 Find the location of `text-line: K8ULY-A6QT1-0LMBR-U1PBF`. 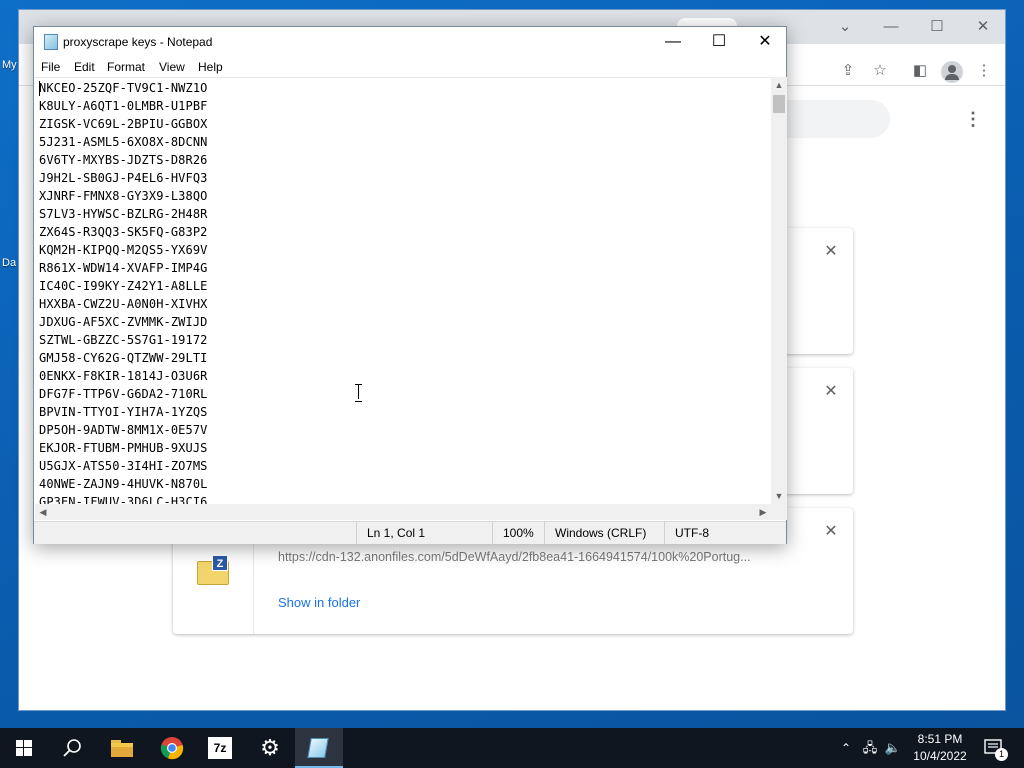

text-line: K8ULY-A6QT1-0LMBR-U1PBF is located at coordinates (123, 106).